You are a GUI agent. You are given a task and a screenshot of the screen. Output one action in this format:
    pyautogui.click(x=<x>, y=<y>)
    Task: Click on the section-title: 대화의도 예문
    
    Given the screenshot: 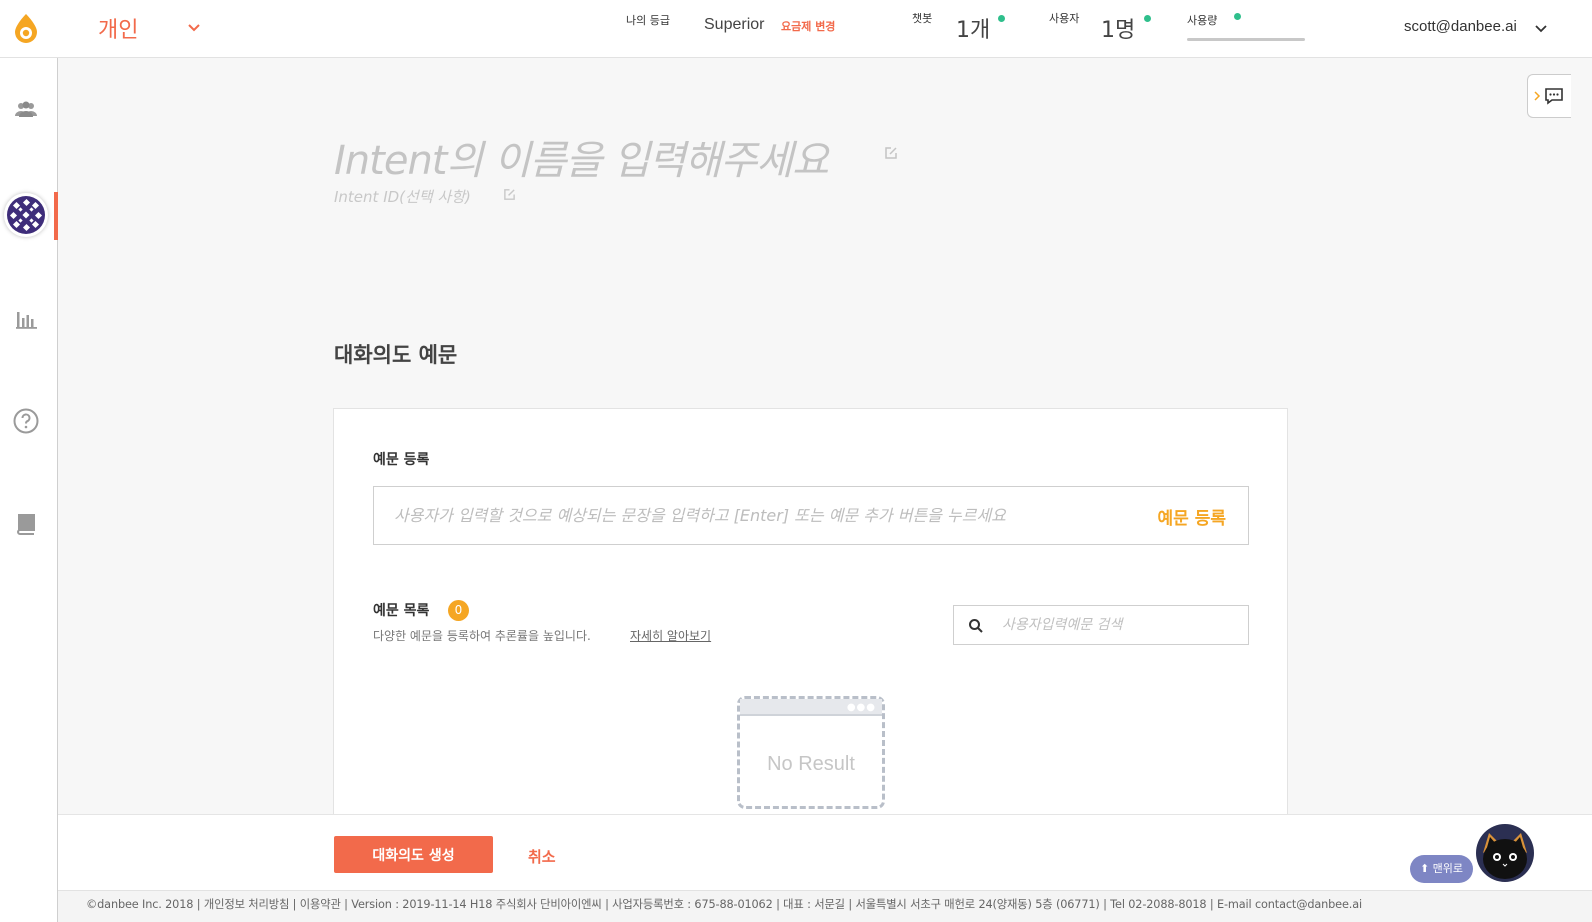 What is the action you would take?
    pyautogui.click(x=396, y=355)
    